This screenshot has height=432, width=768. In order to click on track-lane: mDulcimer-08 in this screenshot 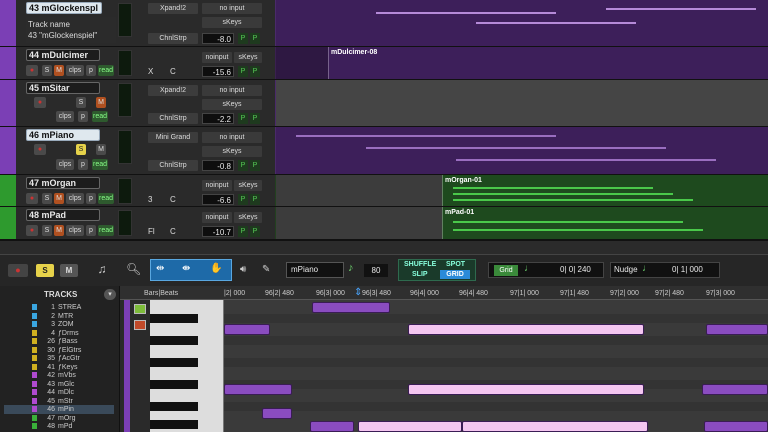, I will do `click(522, 63)`.